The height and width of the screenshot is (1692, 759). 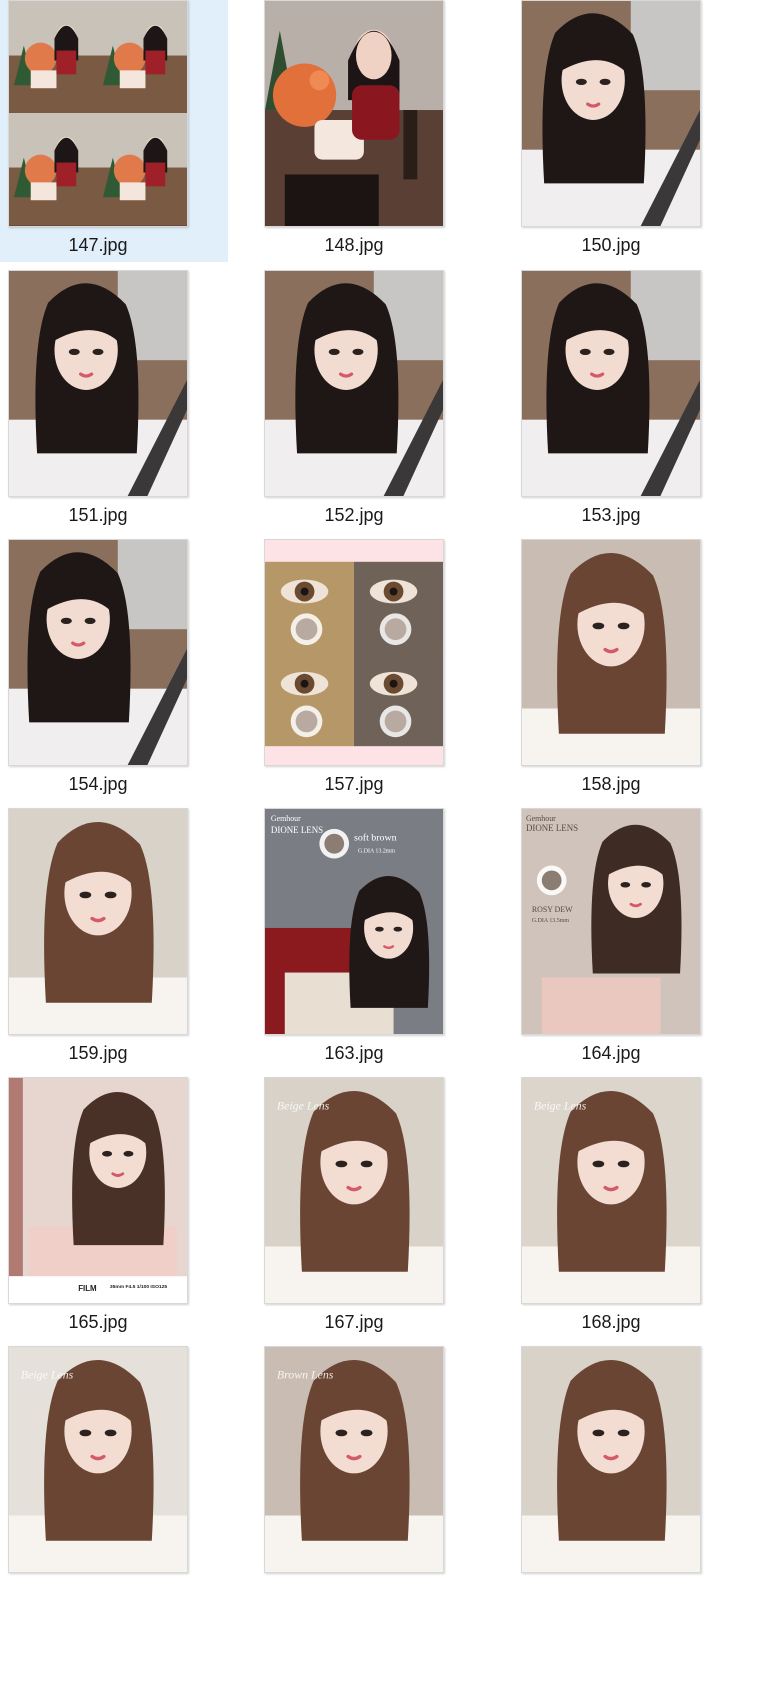 I want to click on file-item, so click(x=627, y=1477).